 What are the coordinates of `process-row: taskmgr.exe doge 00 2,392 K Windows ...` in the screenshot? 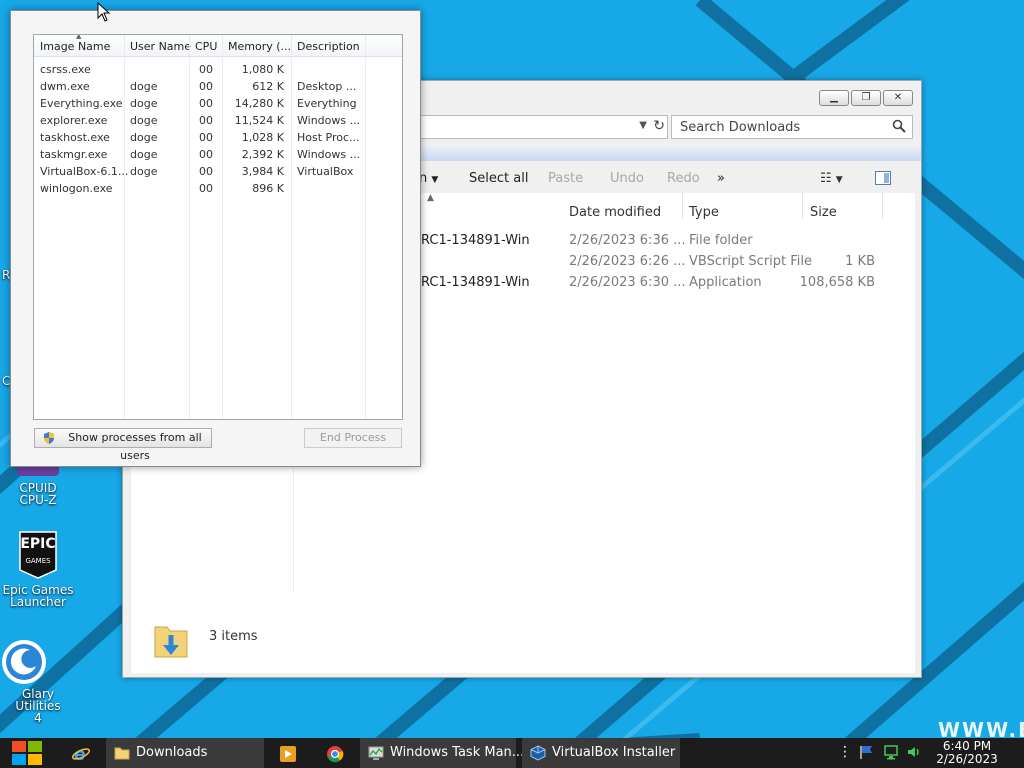 It's located at (218, 156).